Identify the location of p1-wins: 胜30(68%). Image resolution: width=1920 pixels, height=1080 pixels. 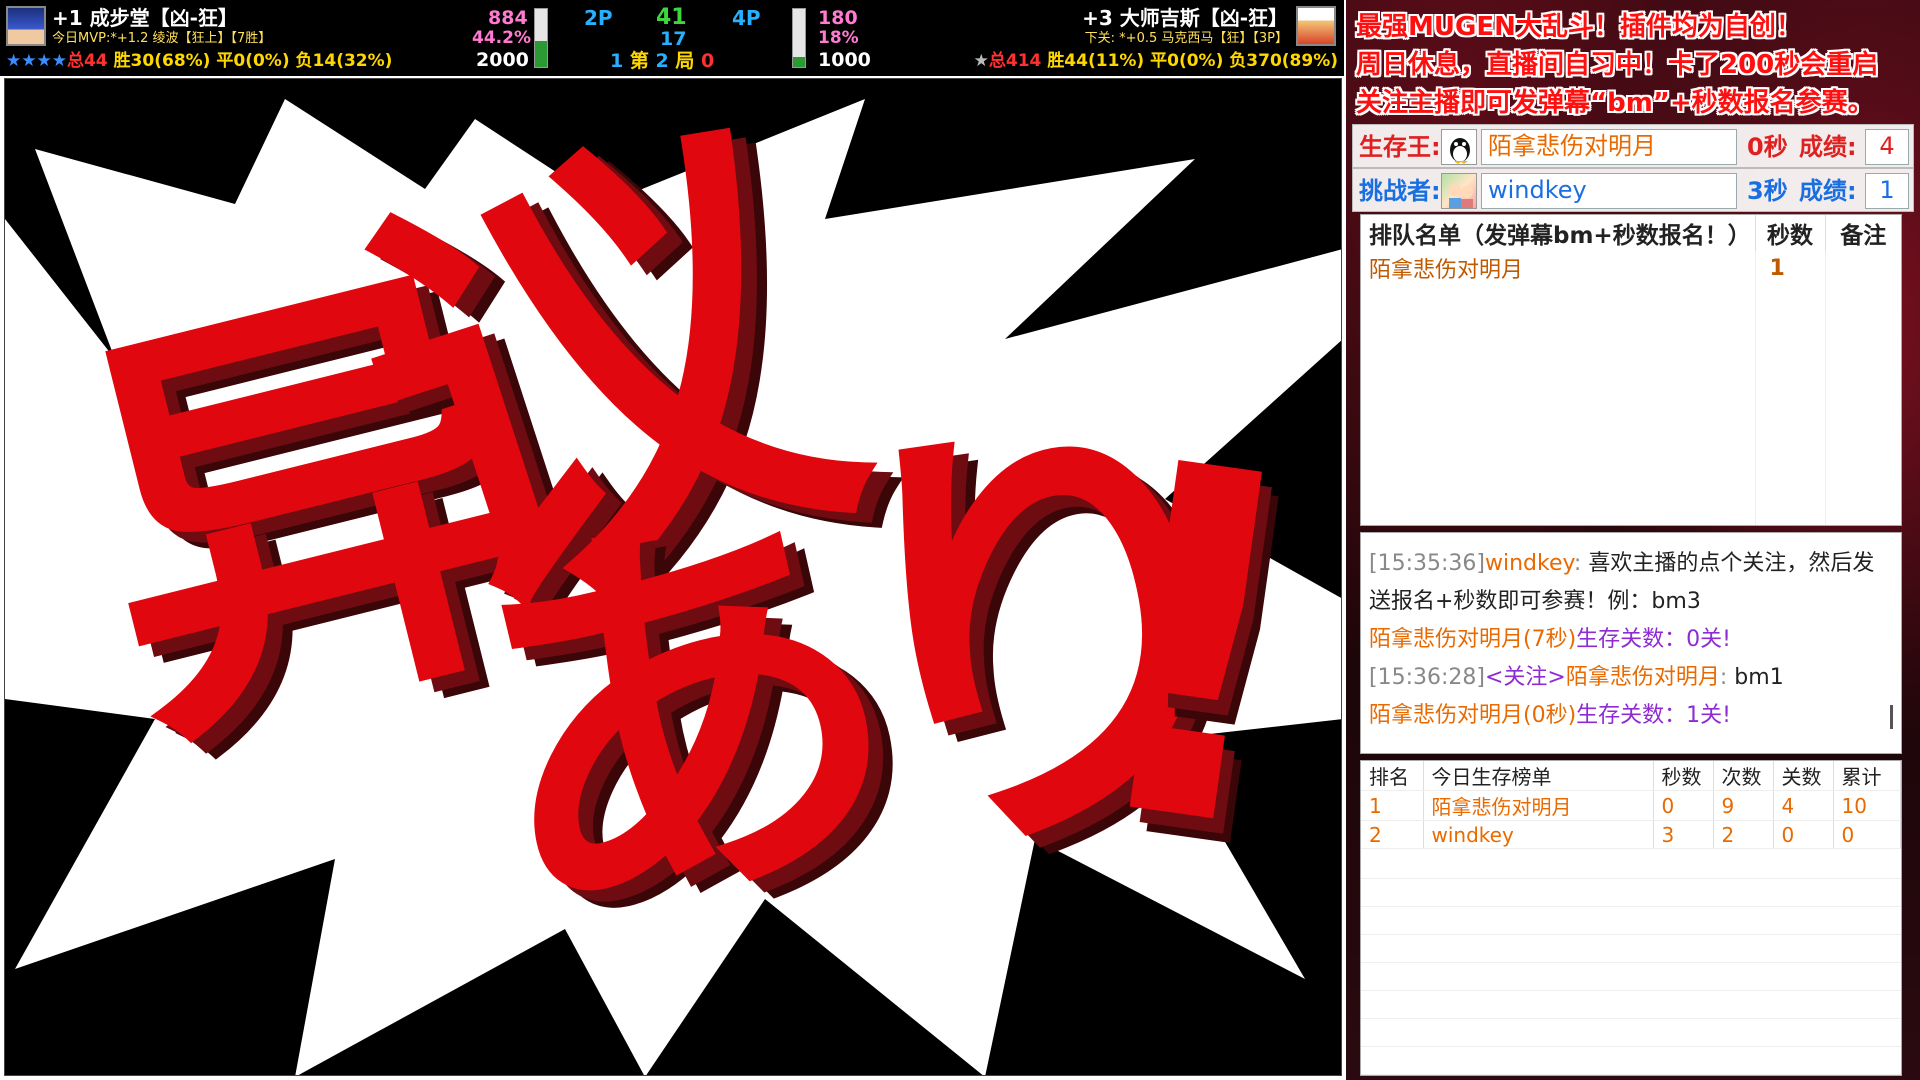
(162, 61).